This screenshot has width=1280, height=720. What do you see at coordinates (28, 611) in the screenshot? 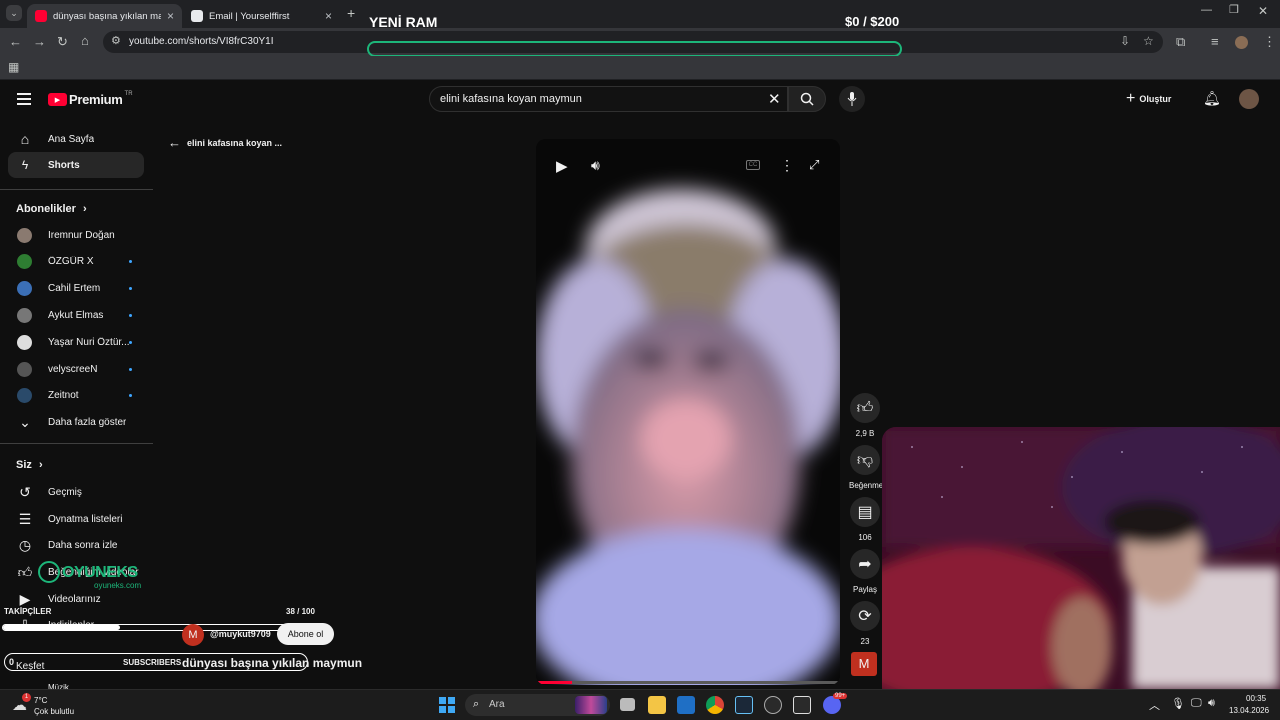
I see `followers-label: TAKİPÇİLER` at bounding box center [28, 611].